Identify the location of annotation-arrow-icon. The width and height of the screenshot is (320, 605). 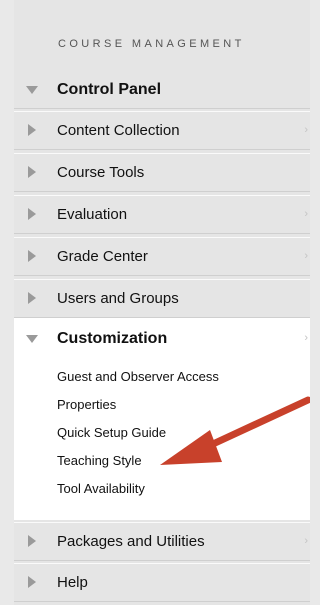
(235, 430).